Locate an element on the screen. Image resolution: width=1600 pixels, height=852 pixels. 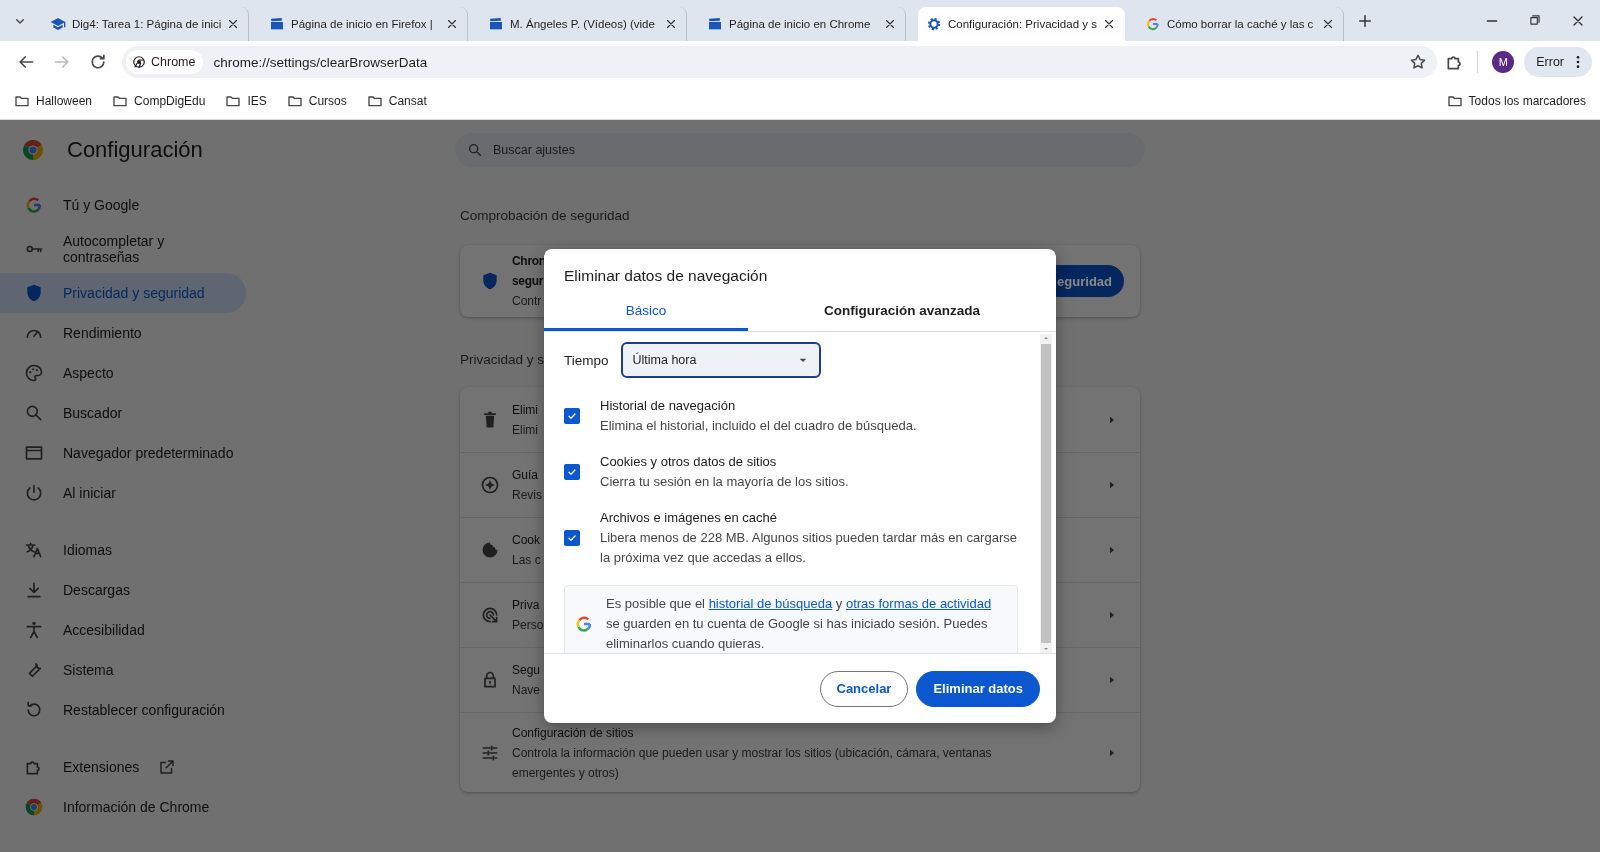
card-title: Chron is located at coordinates (529, 261).